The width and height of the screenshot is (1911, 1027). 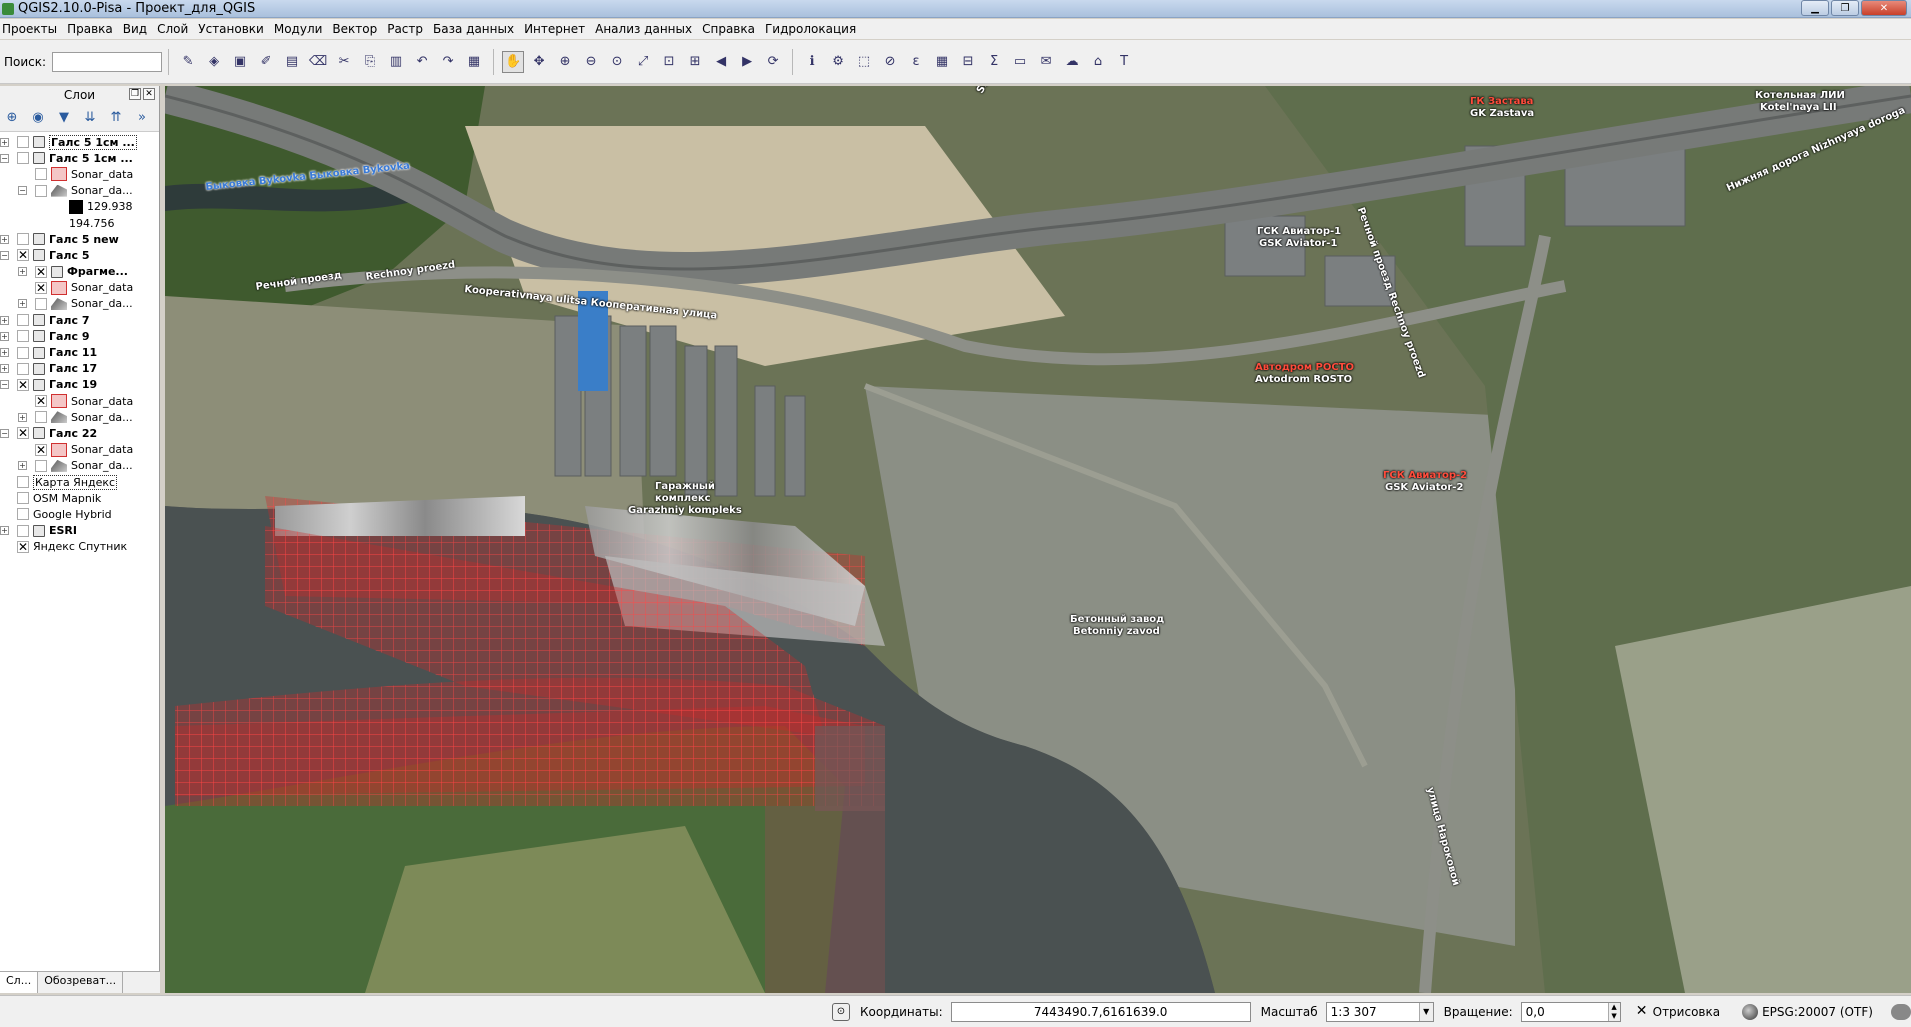 I want to click on zoom-layer-icon: ⊡, so click(x=669, y=62).